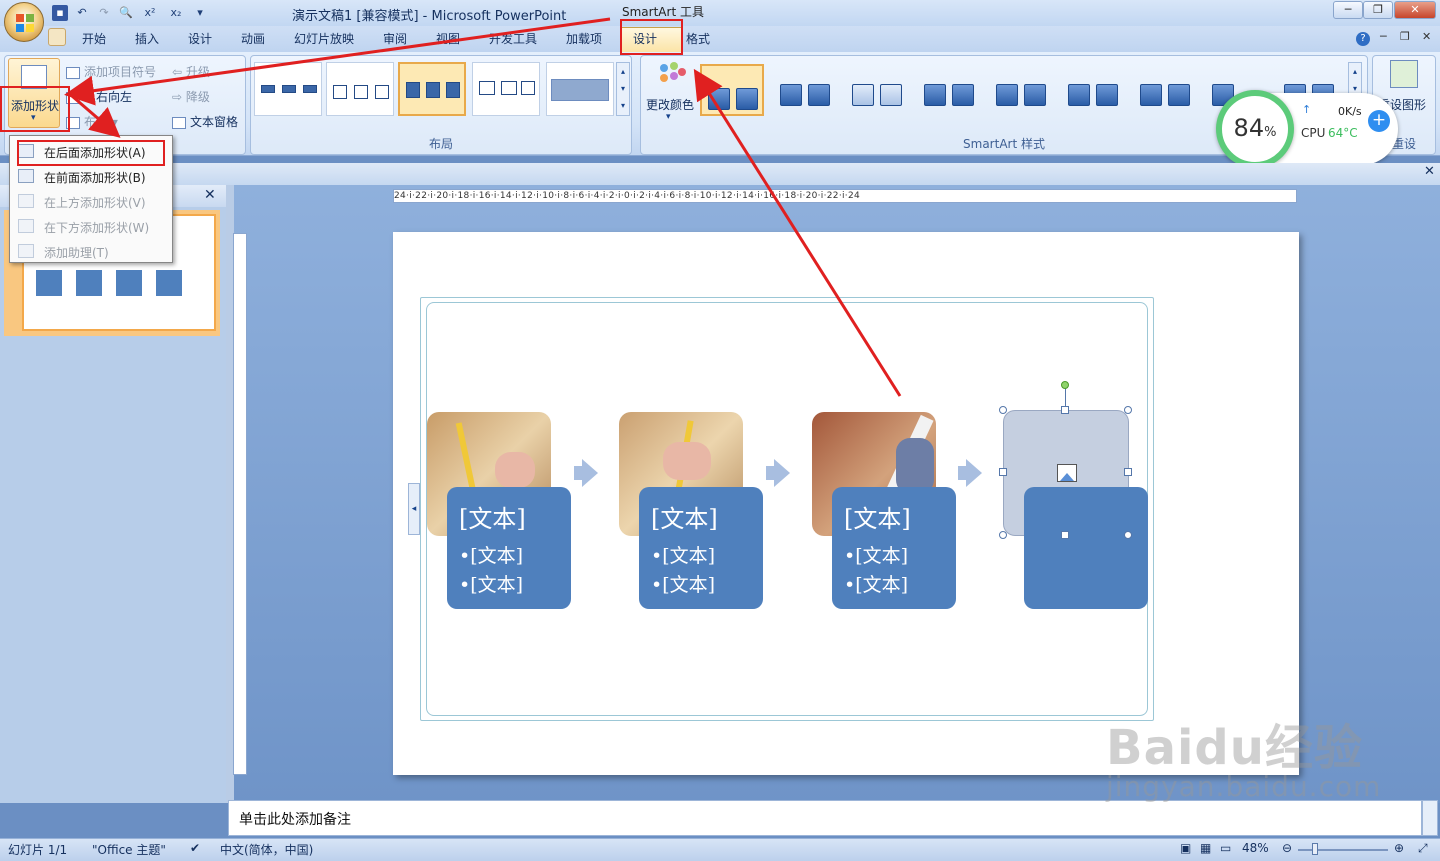 The width and height of the screenshot is (1440, 861). What do you see at coordinates (1430, 818) in the screenshot?
I see `notes-scrollbar` at bounding box center [1430, 818].